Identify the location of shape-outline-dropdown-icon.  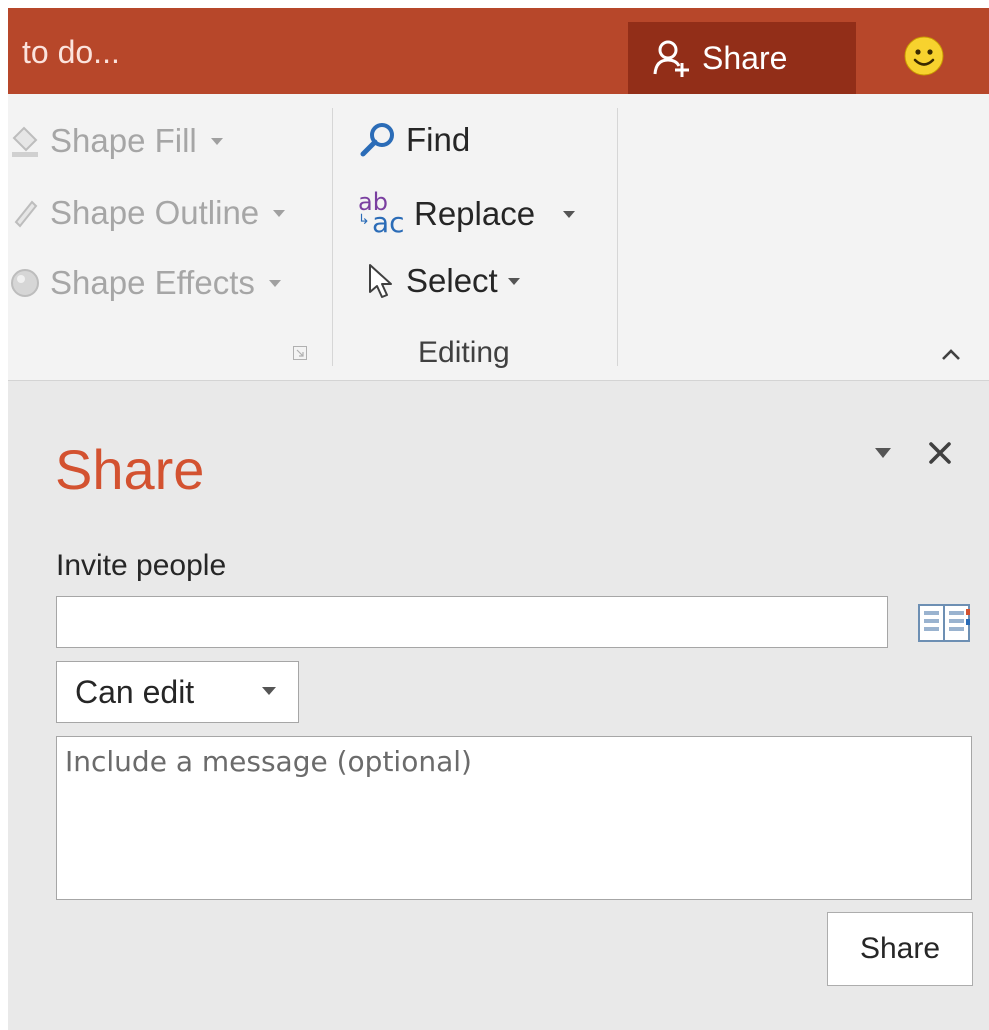
(279, 213).